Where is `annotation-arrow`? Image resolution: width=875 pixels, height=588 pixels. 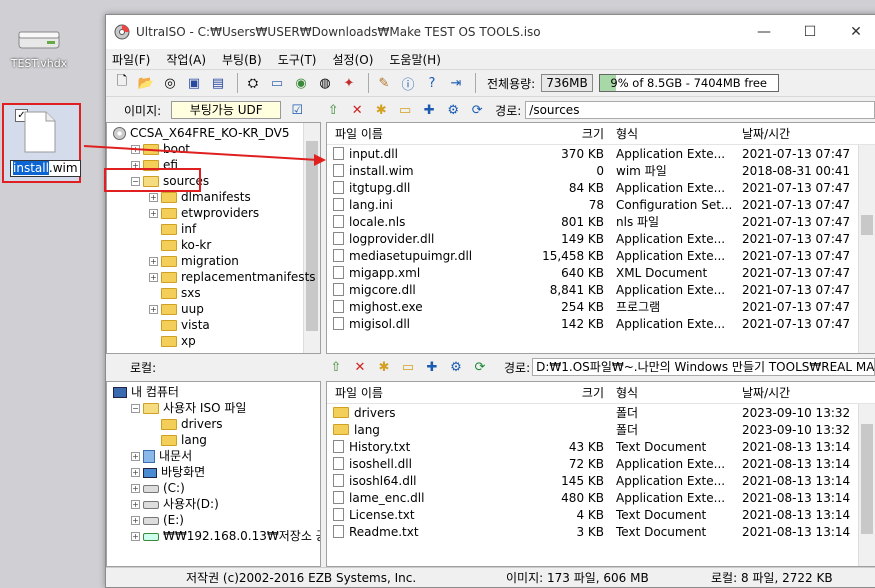
annotation-arrow is located at coordinates (204, 155).